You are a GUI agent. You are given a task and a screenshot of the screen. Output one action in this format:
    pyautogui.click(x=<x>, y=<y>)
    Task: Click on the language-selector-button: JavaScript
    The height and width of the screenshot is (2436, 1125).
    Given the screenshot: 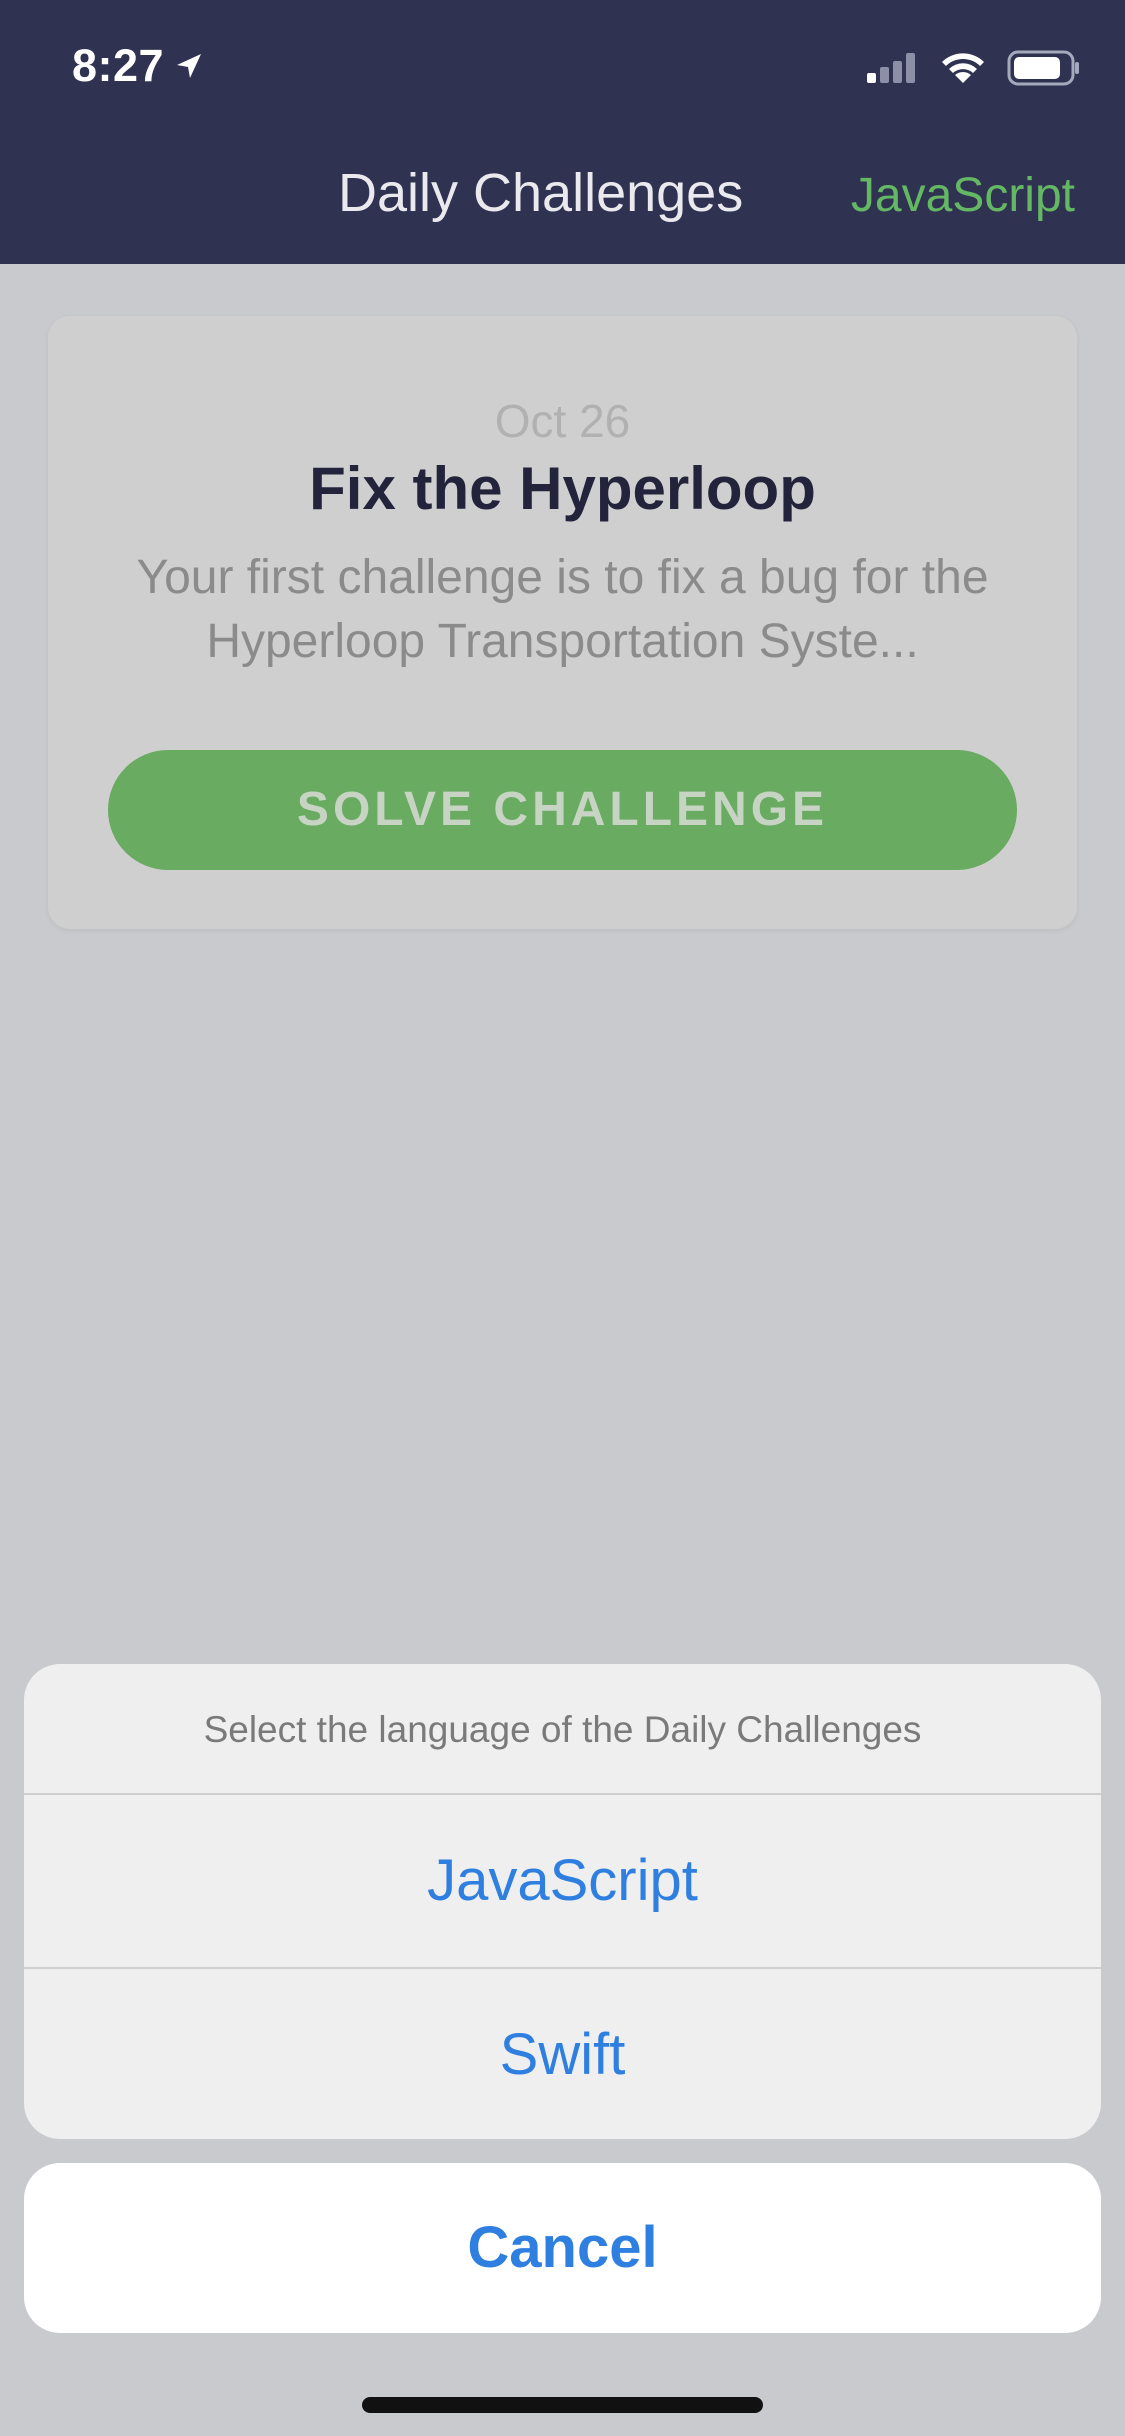 What is the action you would take?
    pyautogui.click(x=963, y=195)
    